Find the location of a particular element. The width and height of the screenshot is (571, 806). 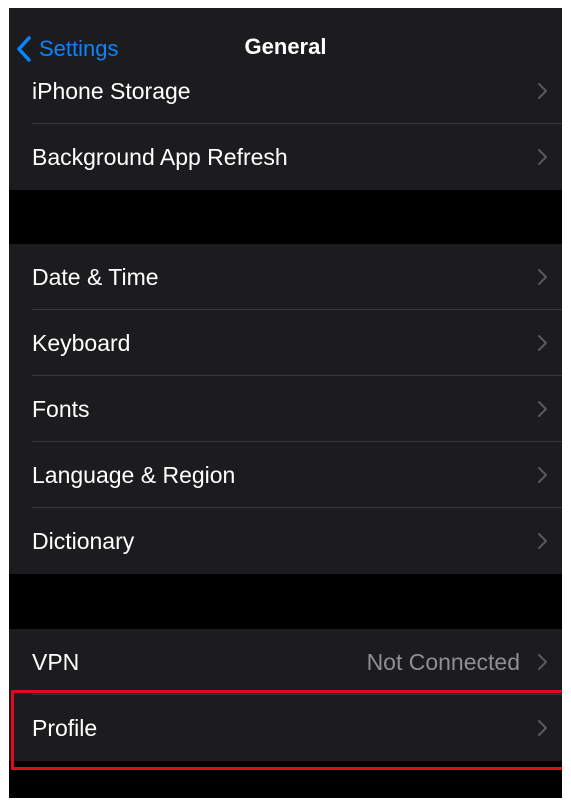

vpn-status: Not Connected is located at coordinates (443, 662).